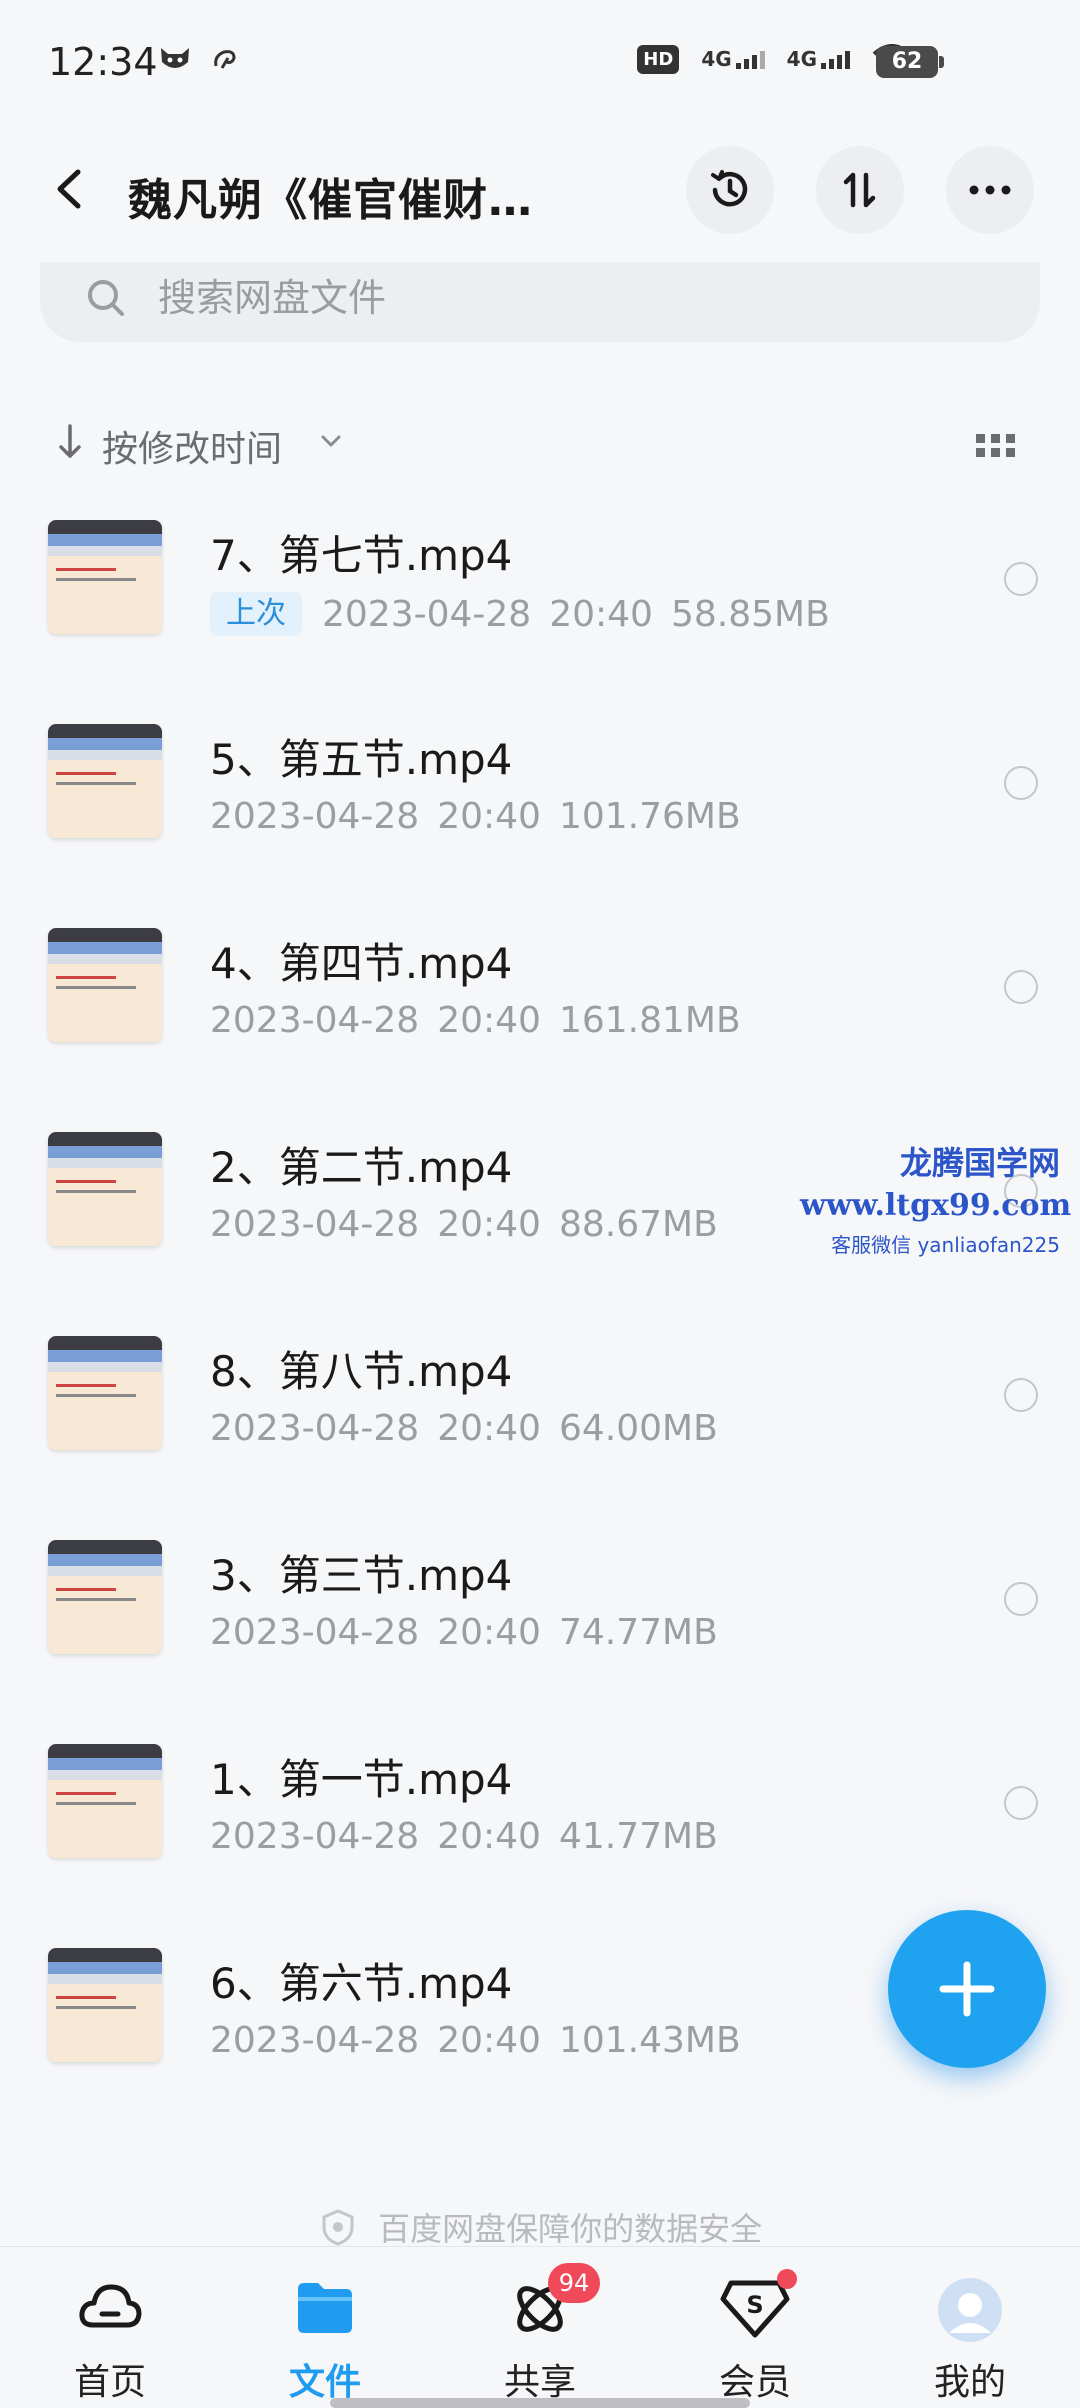 The height and width of the screenshot is (2408, 1080). Describe the element at coordinates (71, 189) in the screenshot. I see `back-arrow-icon` at that location.